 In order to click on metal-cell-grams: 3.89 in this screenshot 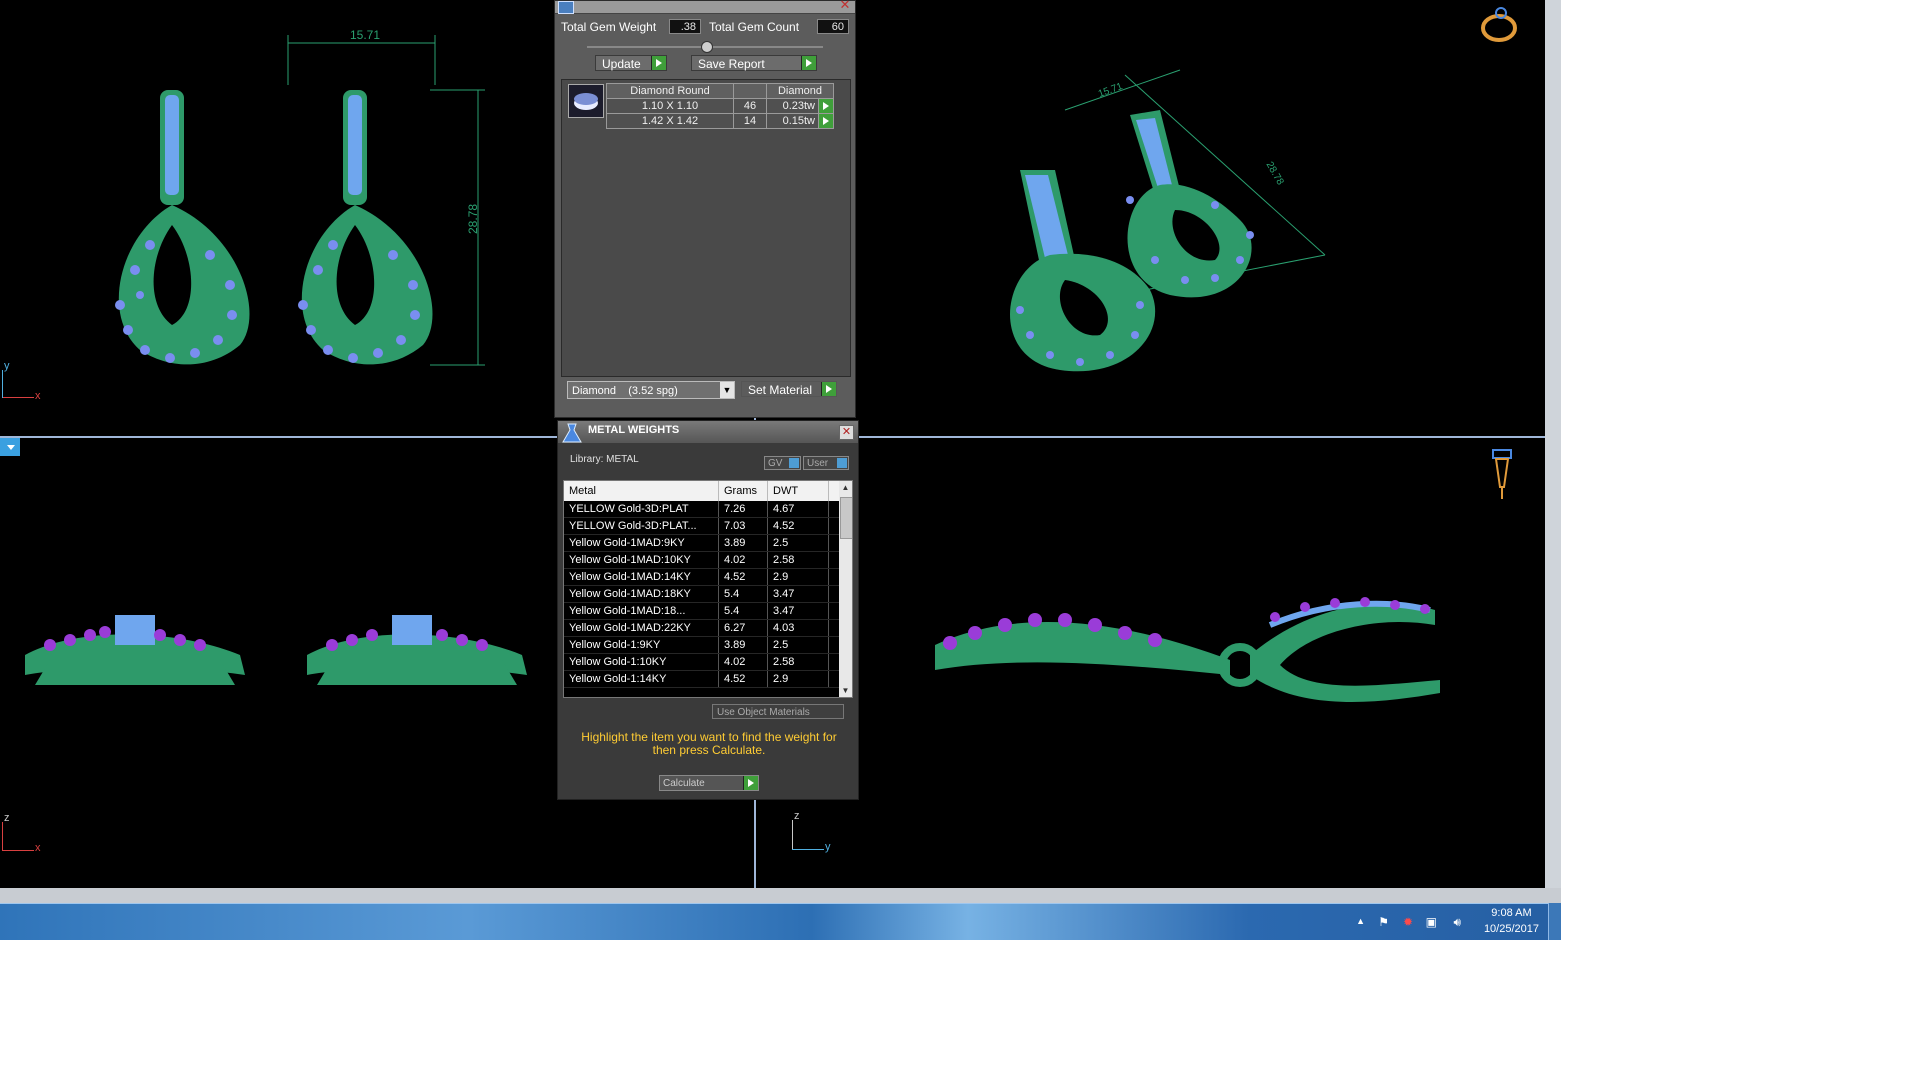, I will do `click(743, 645)`.